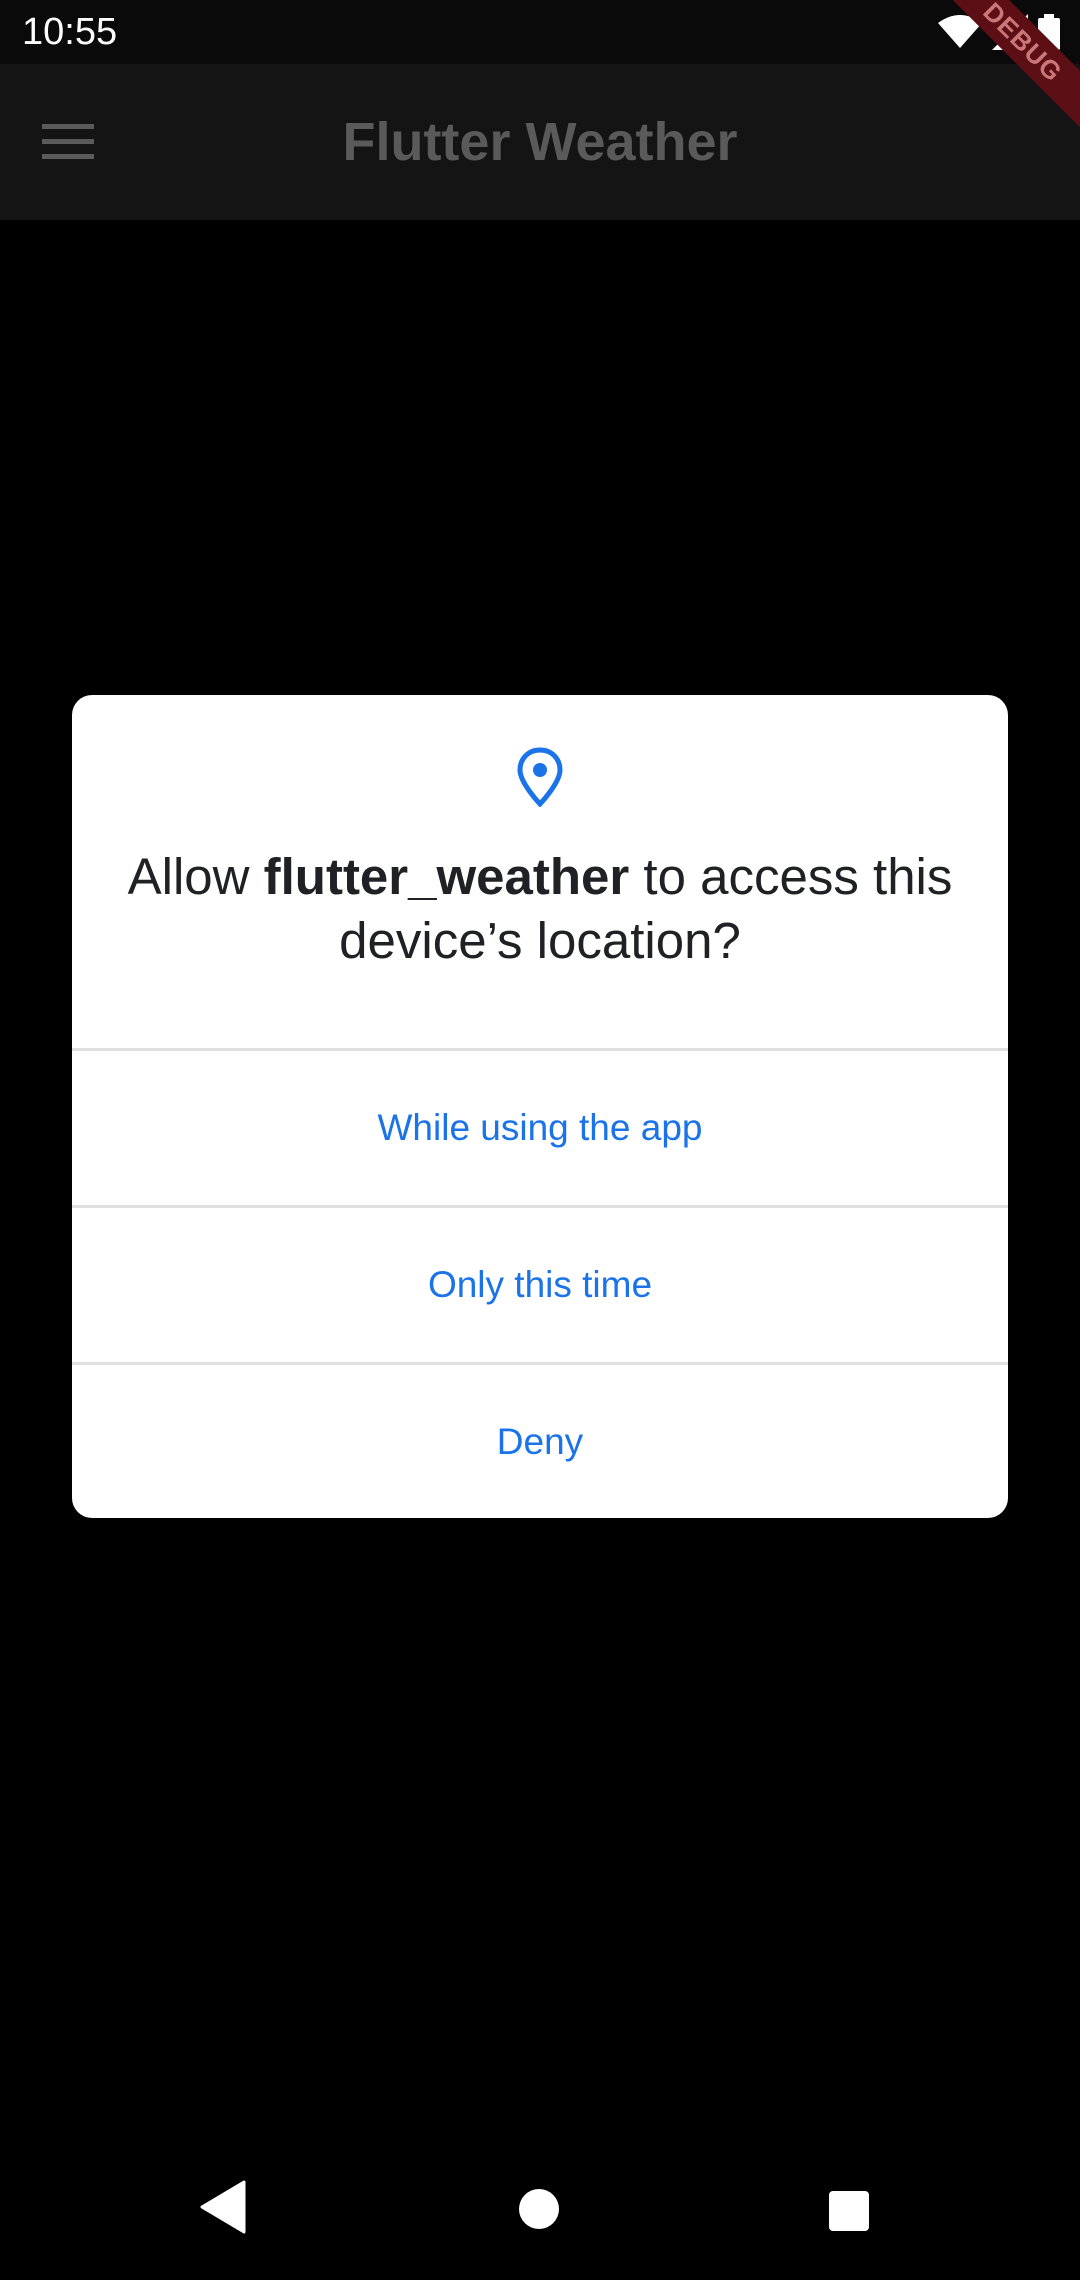  What do you see at coordinates (540, 1441) in the screenshot?
I see `deny-button: Deny` at bounding box center [540, 1441].